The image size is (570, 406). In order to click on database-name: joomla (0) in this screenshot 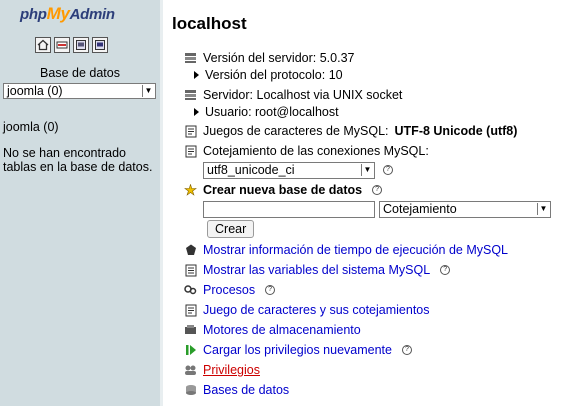, I will do `click(31, 127)`.